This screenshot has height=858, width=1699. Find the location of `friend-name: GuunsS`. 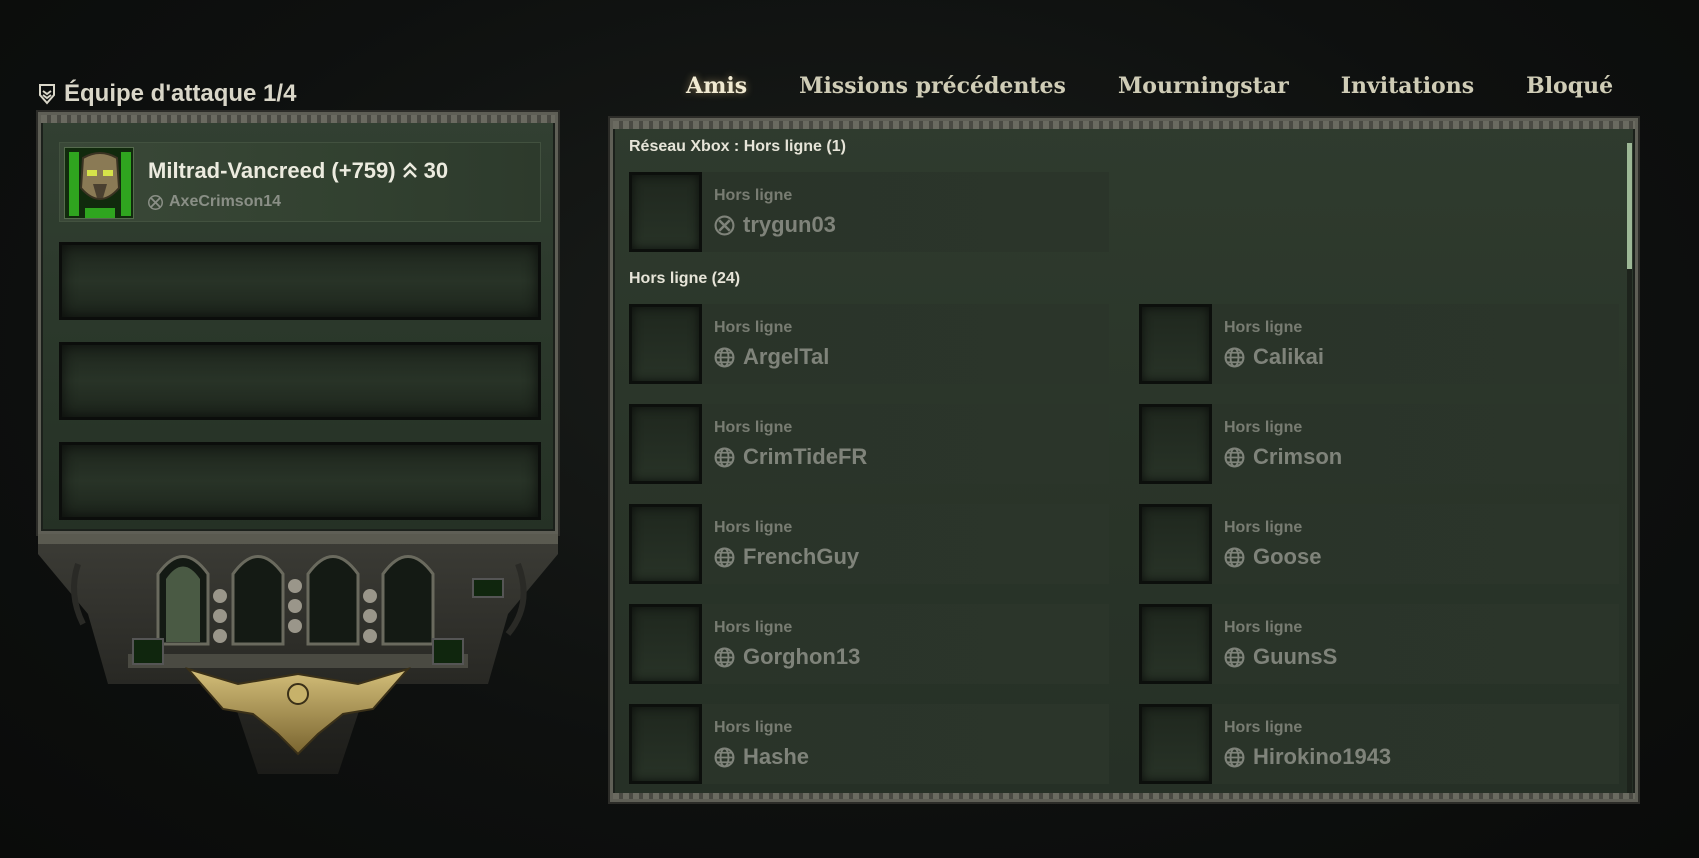

friend-name: GuunsS is located at coordinates (1295, 656).